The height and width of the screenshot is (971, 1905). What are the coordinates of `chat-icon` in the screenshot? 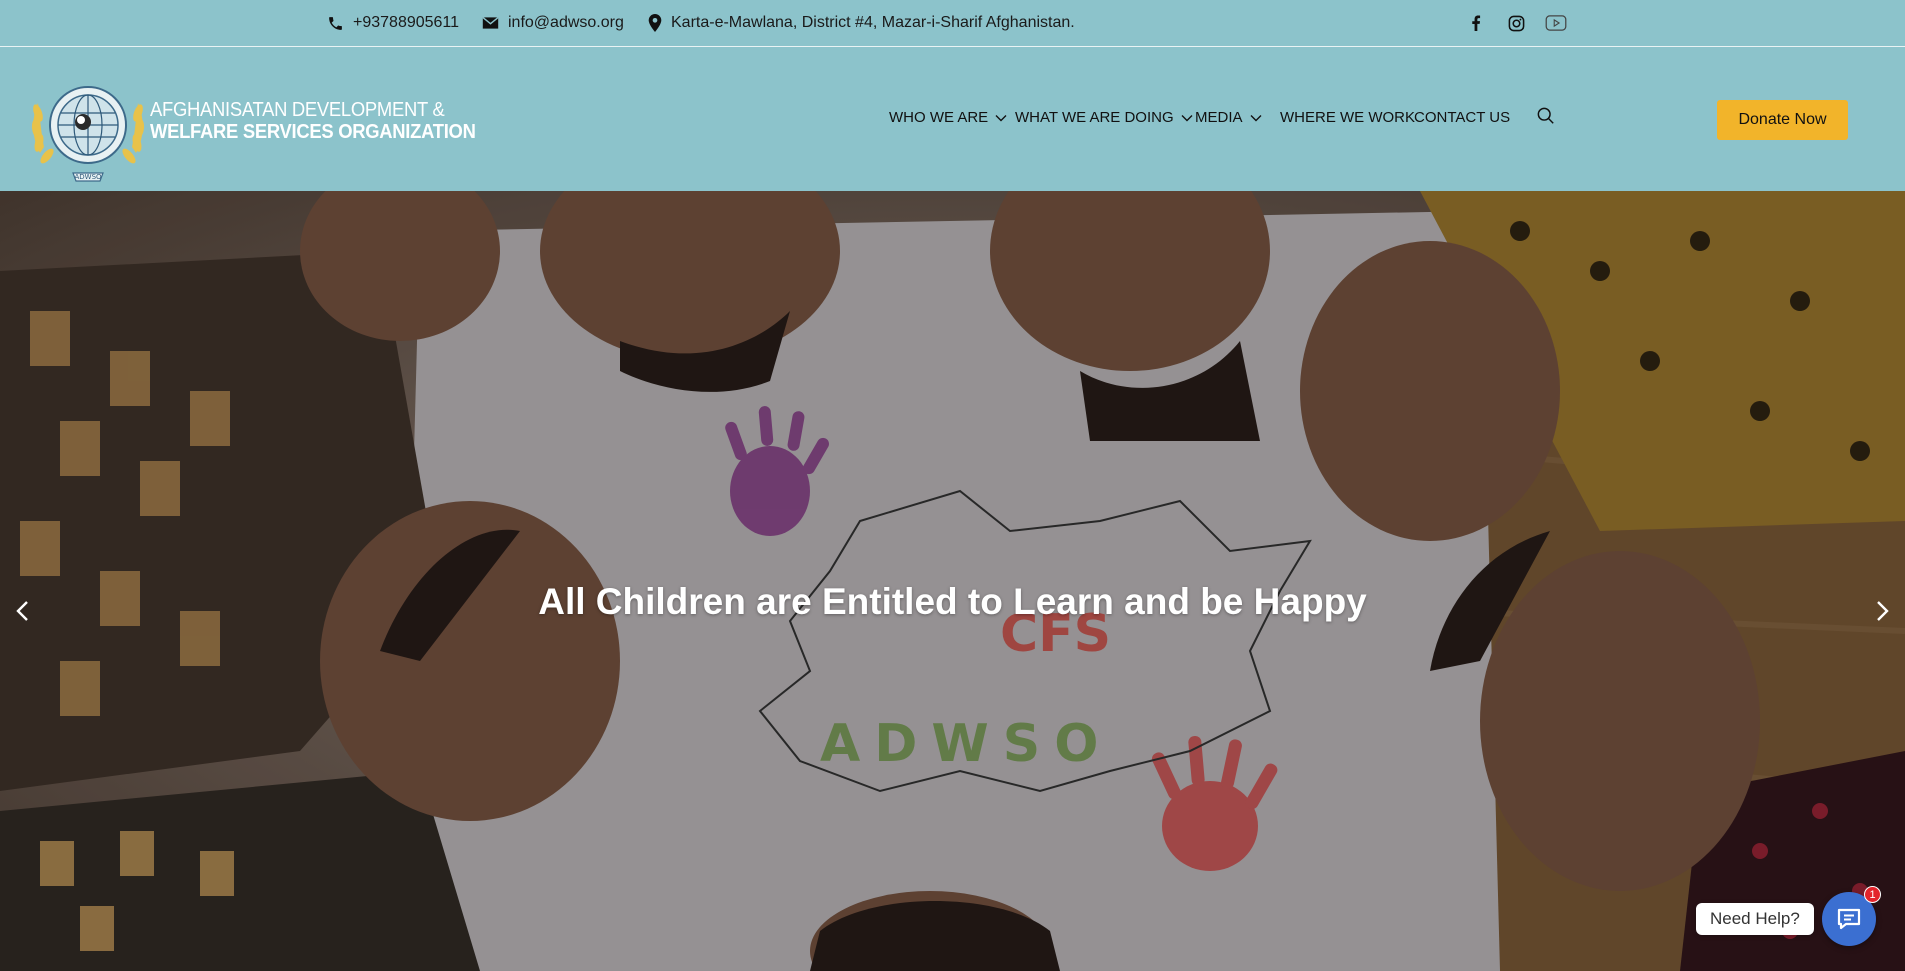 It's located at (1849, 919).